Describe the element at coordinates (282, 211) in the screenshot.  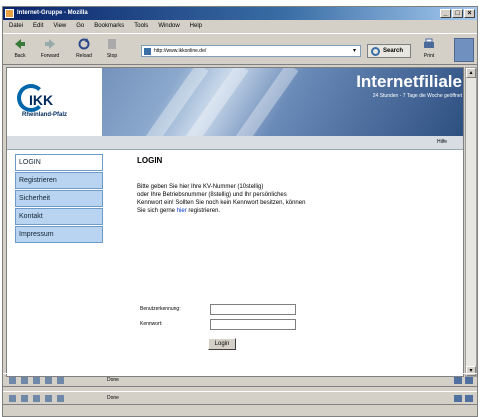
I see `intro-line: Sie sich gerne hier registrieren.` at that location.